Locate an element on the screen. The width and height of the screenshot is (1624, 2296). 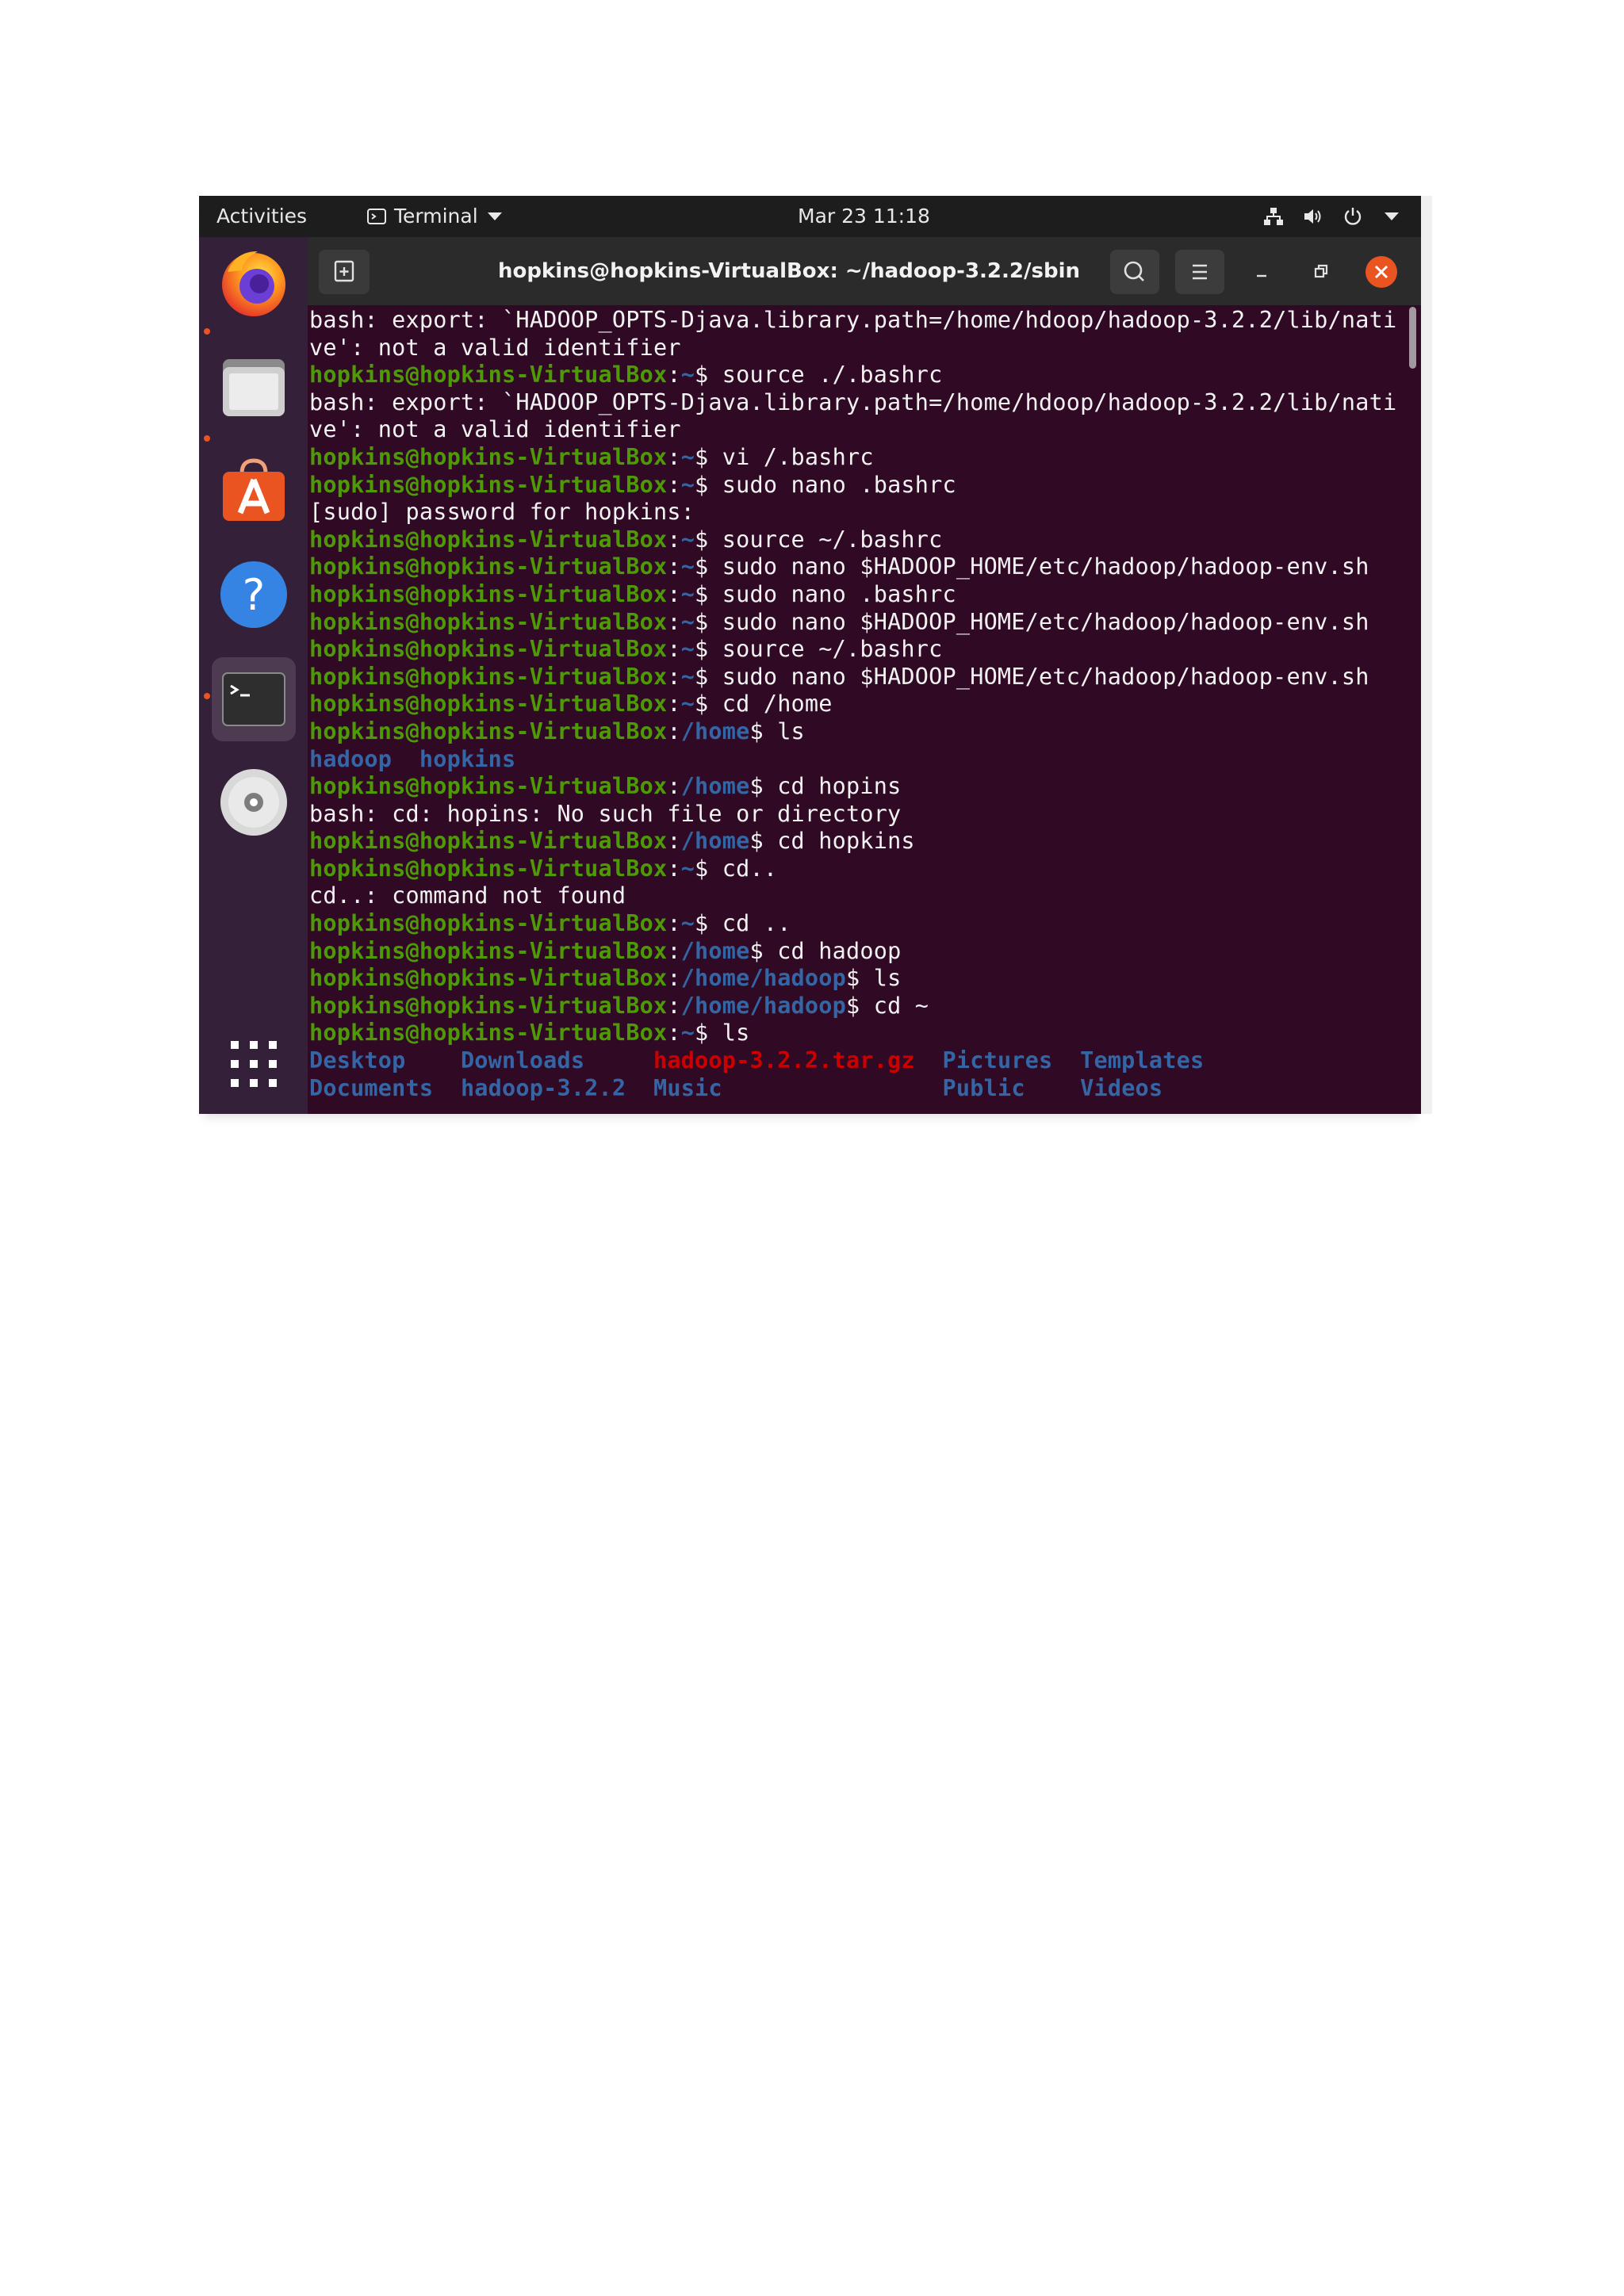
dock-files is located at coordinates (254, 387).